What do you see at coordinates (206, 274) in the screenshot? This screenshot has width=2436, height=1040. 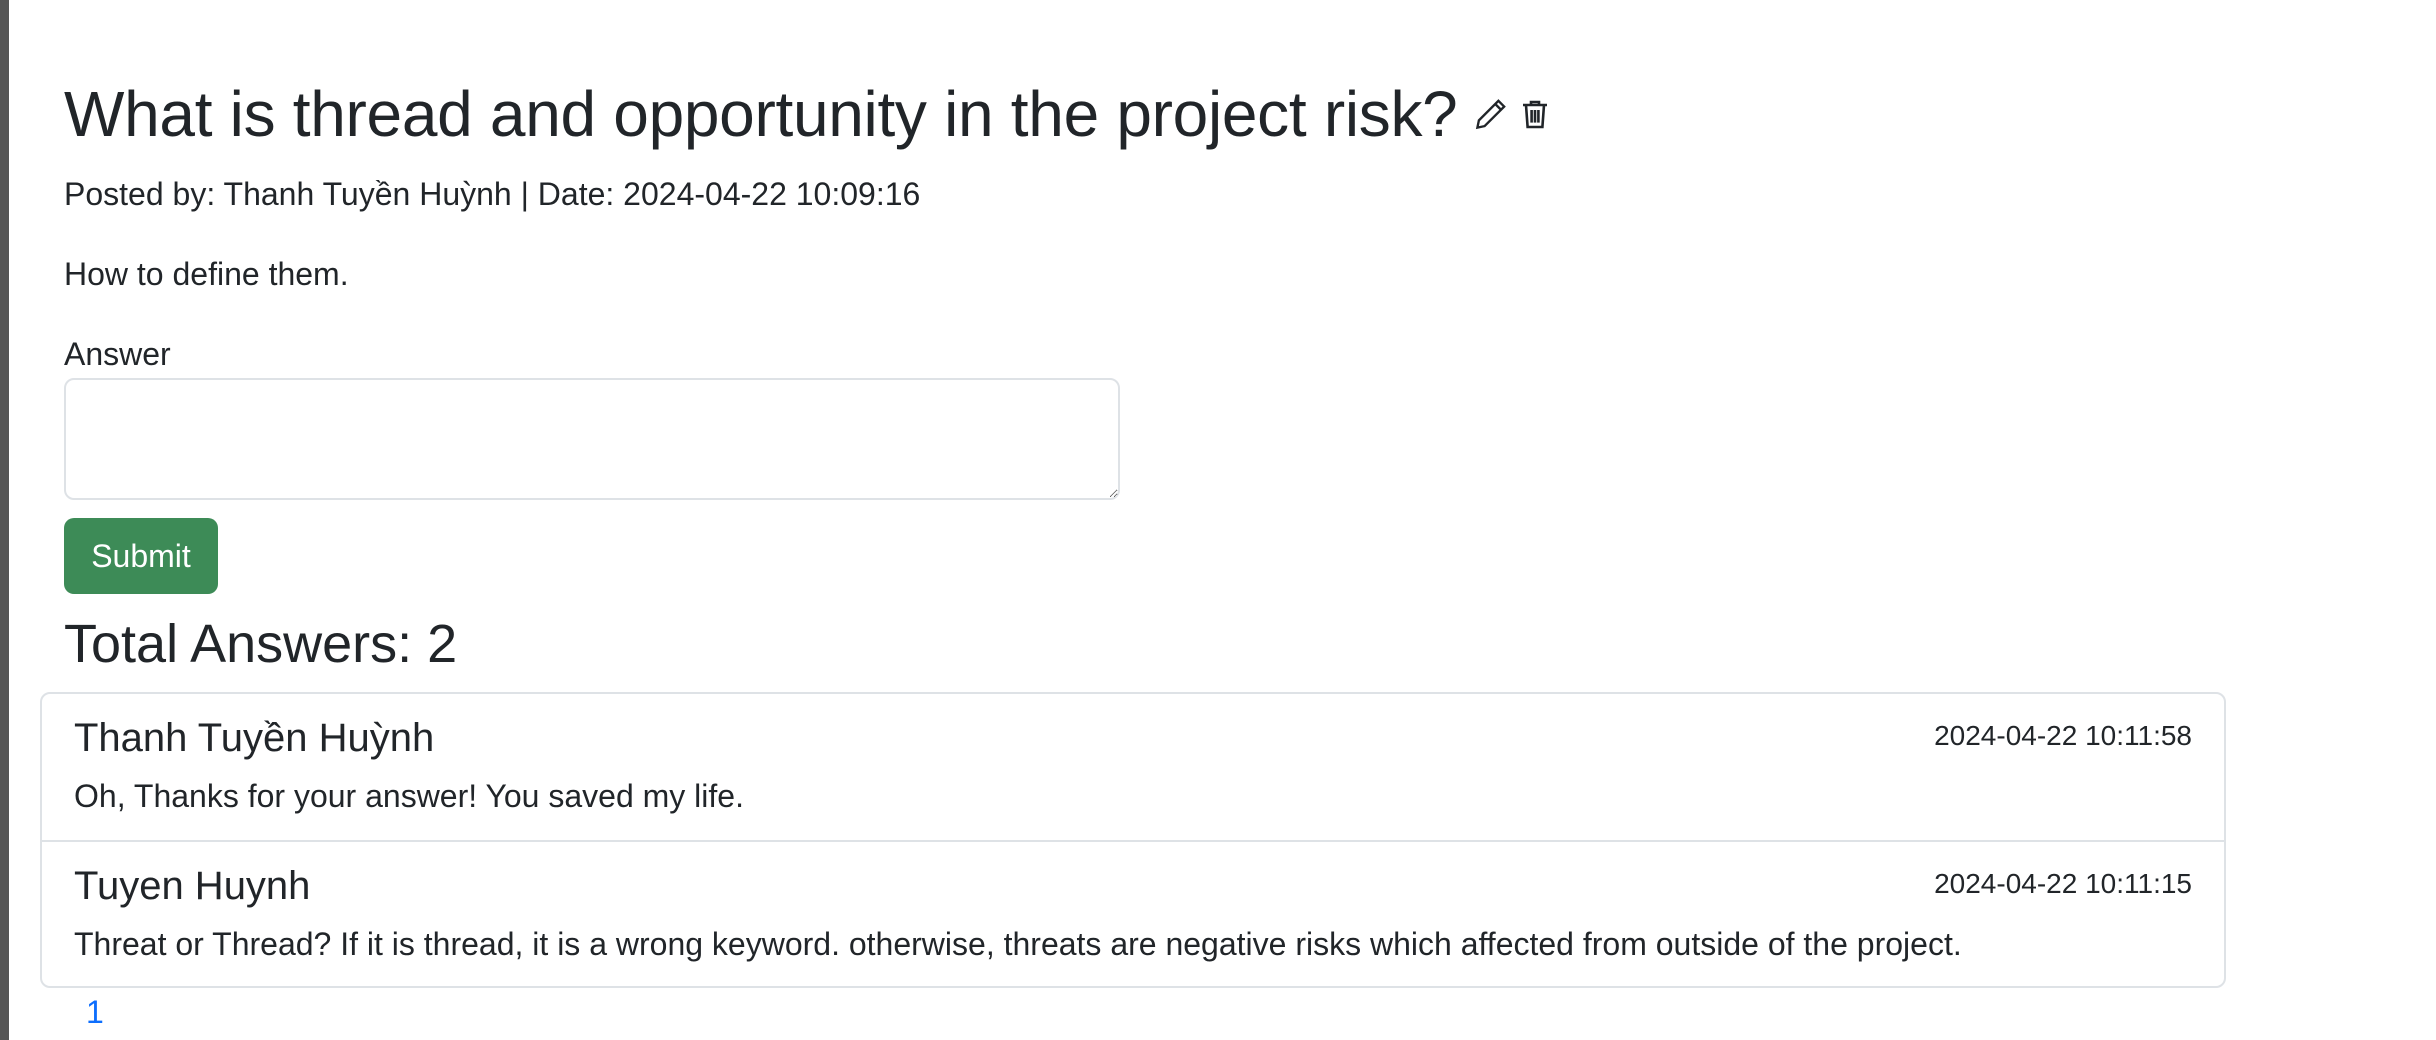 I see `question-body: How to define them.` at bounding box center [206, 274].